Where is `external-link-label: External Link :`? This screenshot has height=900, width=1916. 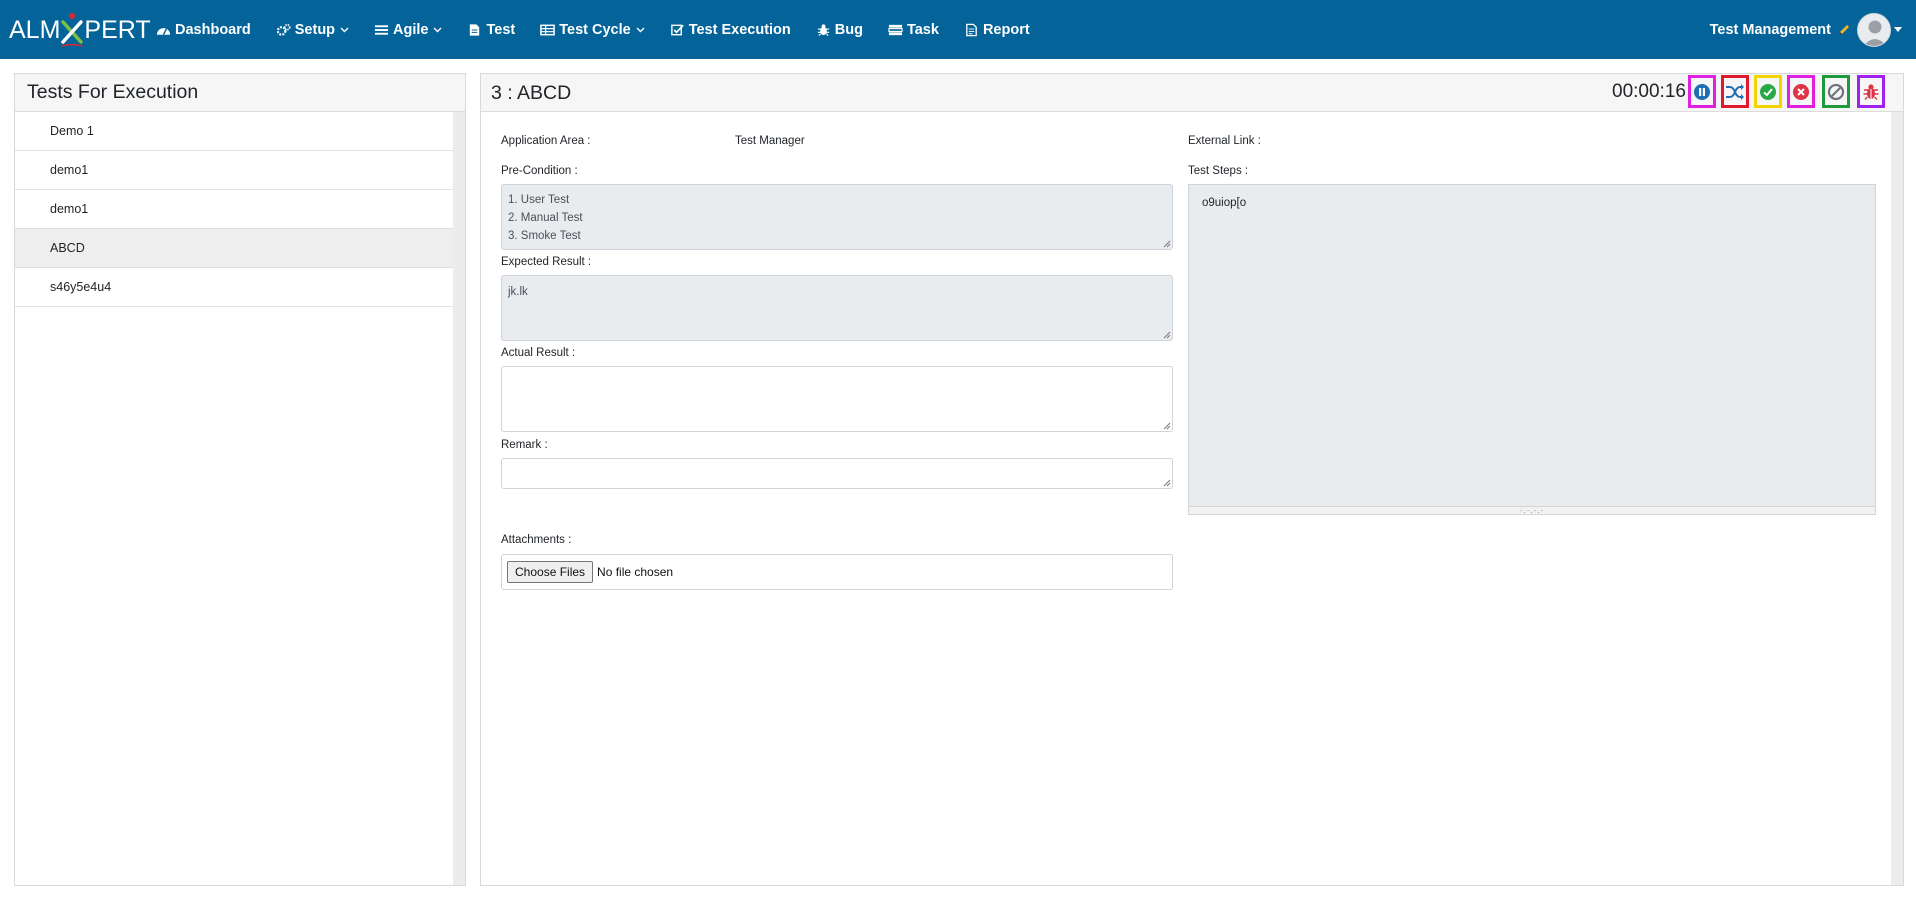
external-link-label: External Link : is located at coordinates (1224, 141).